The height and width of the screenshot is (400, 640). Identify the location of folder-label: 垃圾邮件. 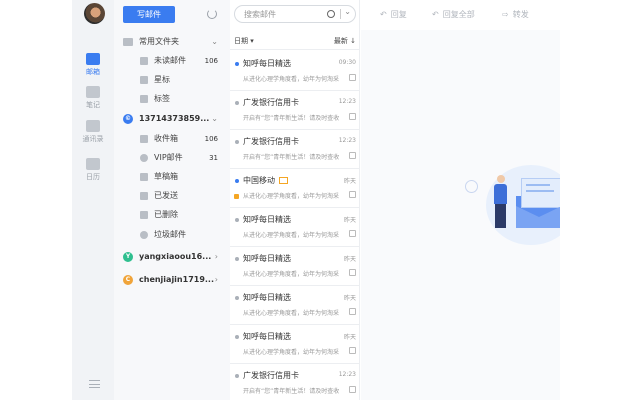
(170, 234).